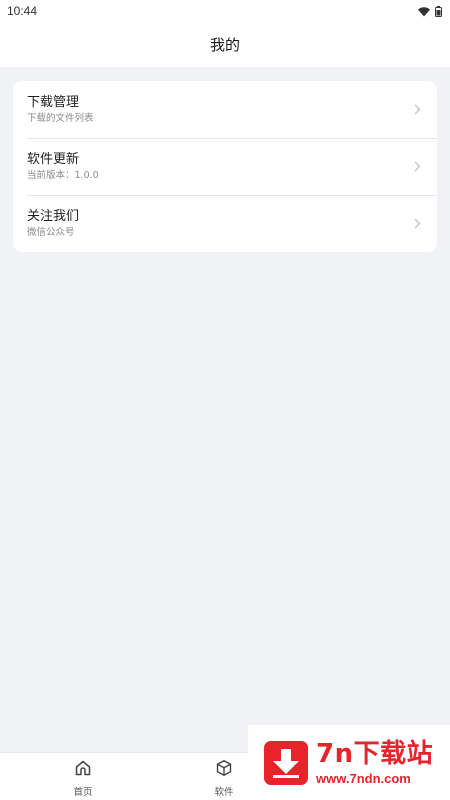  What do you see at coordinates (224, 770) in the screenshot?
I see `package-icon` at bounding box center [224, 770].